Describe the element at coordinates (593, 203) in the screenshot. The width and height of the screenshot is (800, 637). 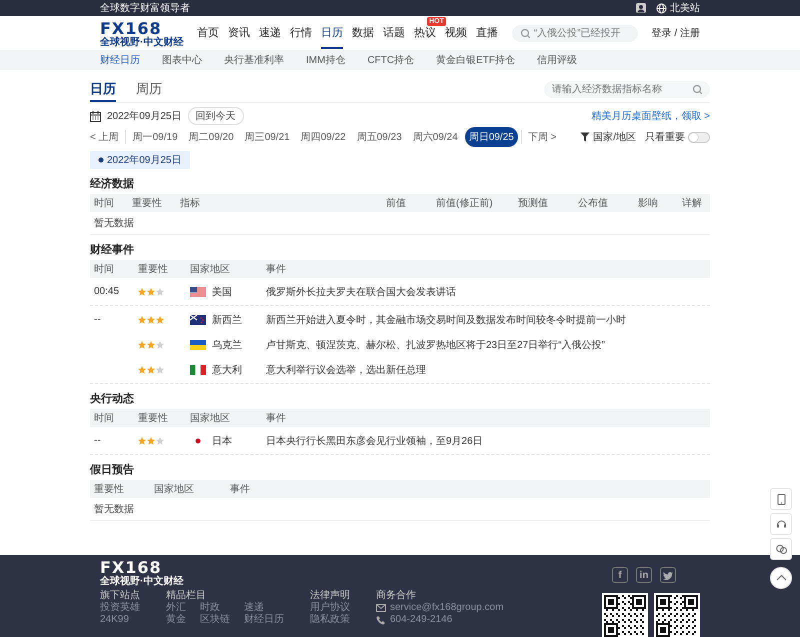
I see `column-header: 公布值` at that location.